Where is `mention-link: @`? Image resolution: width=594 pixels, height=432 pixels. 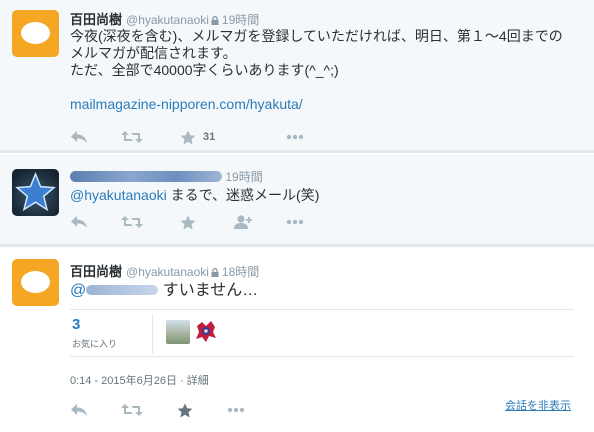 mention-link: @ is located at coordinates (114, 290).